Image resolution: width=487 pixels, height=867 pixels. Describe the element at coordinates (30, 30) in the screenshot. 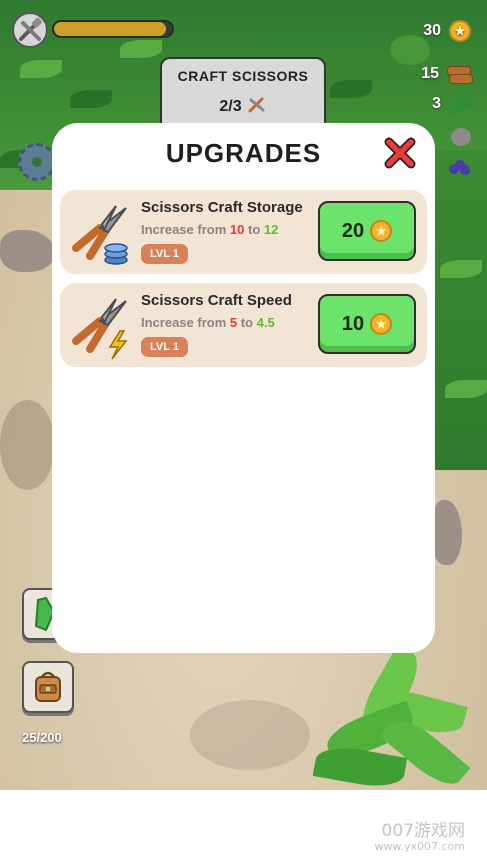

I see `tools-icon` at that location.